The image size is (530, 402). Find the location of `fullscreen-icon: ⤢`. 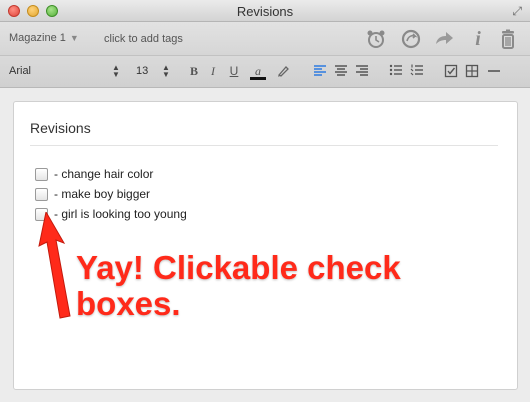

fullscreen-icon: ⤢ is located at coordinates (517, 11).